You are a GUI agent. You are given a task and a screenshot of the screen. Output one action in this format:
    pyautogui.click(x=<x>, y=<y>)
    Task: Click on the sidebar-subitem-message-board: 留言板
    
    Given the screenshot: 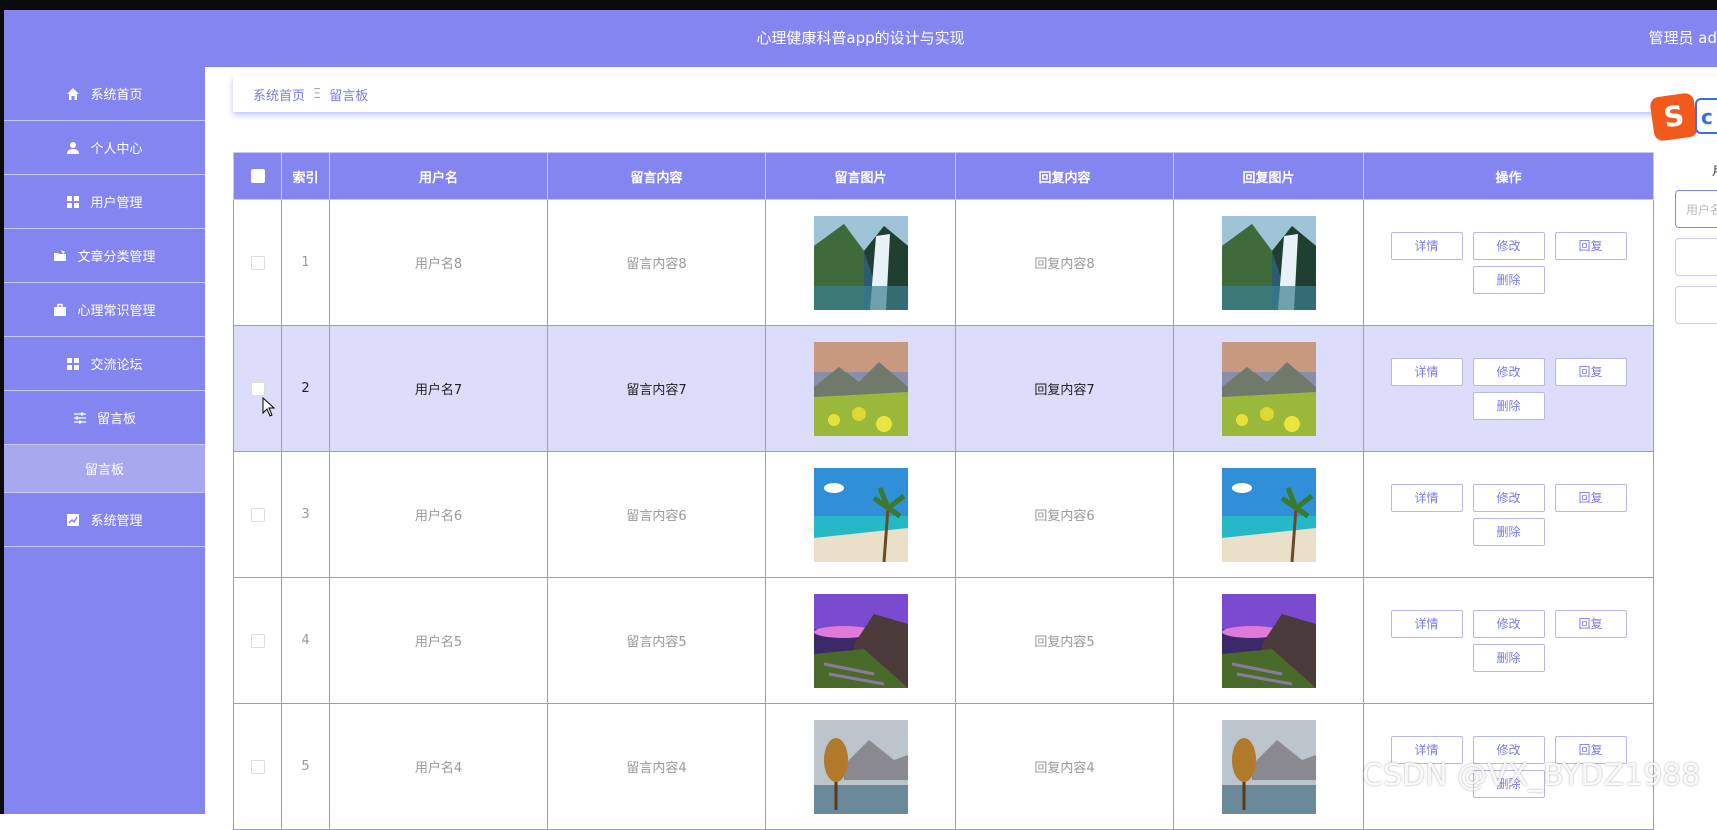 What is the action you would take?
    pyautogui.click(x=104, y=469)
    